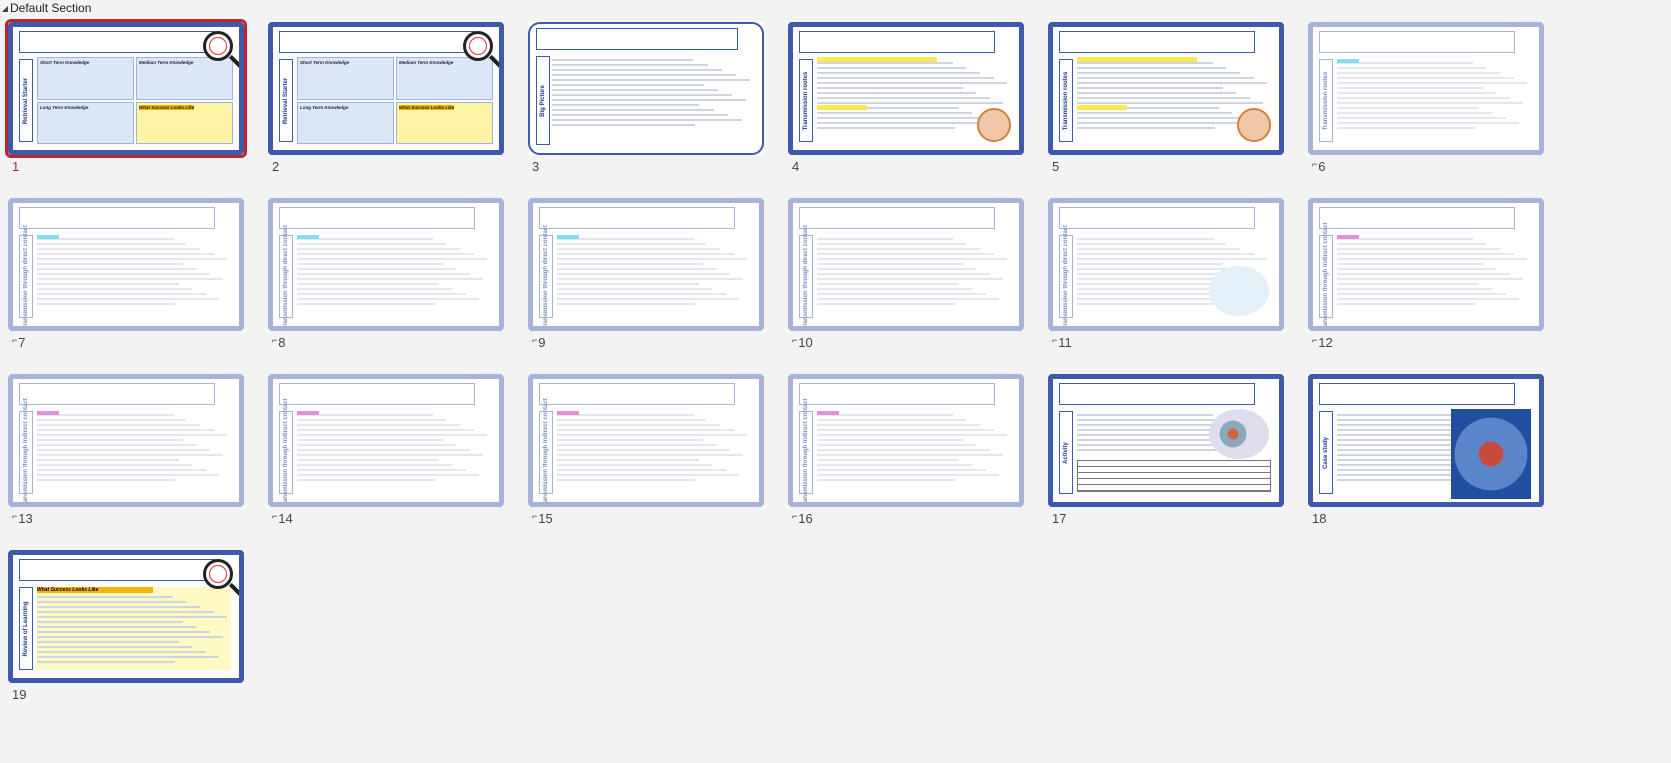  I want to click on slide-thumbnail-9: Transmission through direct contact, so click(646, 264).